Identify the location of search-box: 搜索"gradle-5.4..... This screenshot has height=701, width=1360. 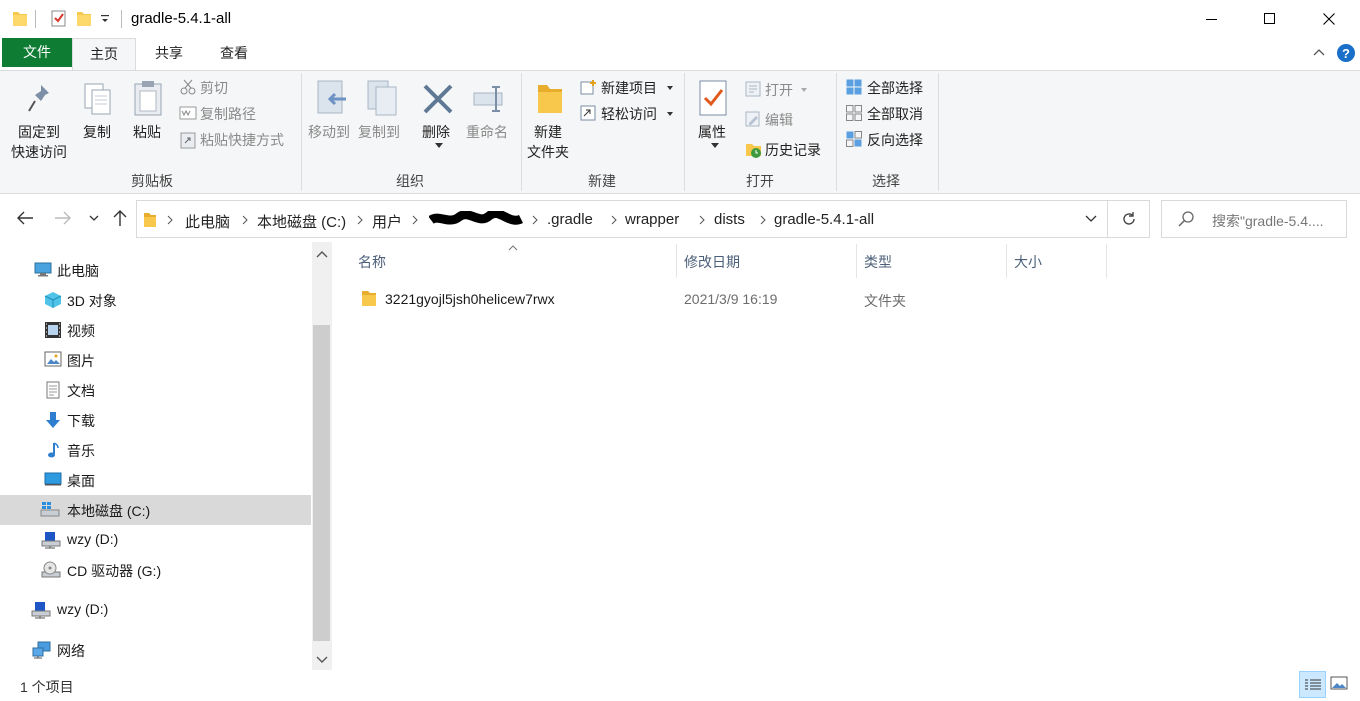
(1254, 219).